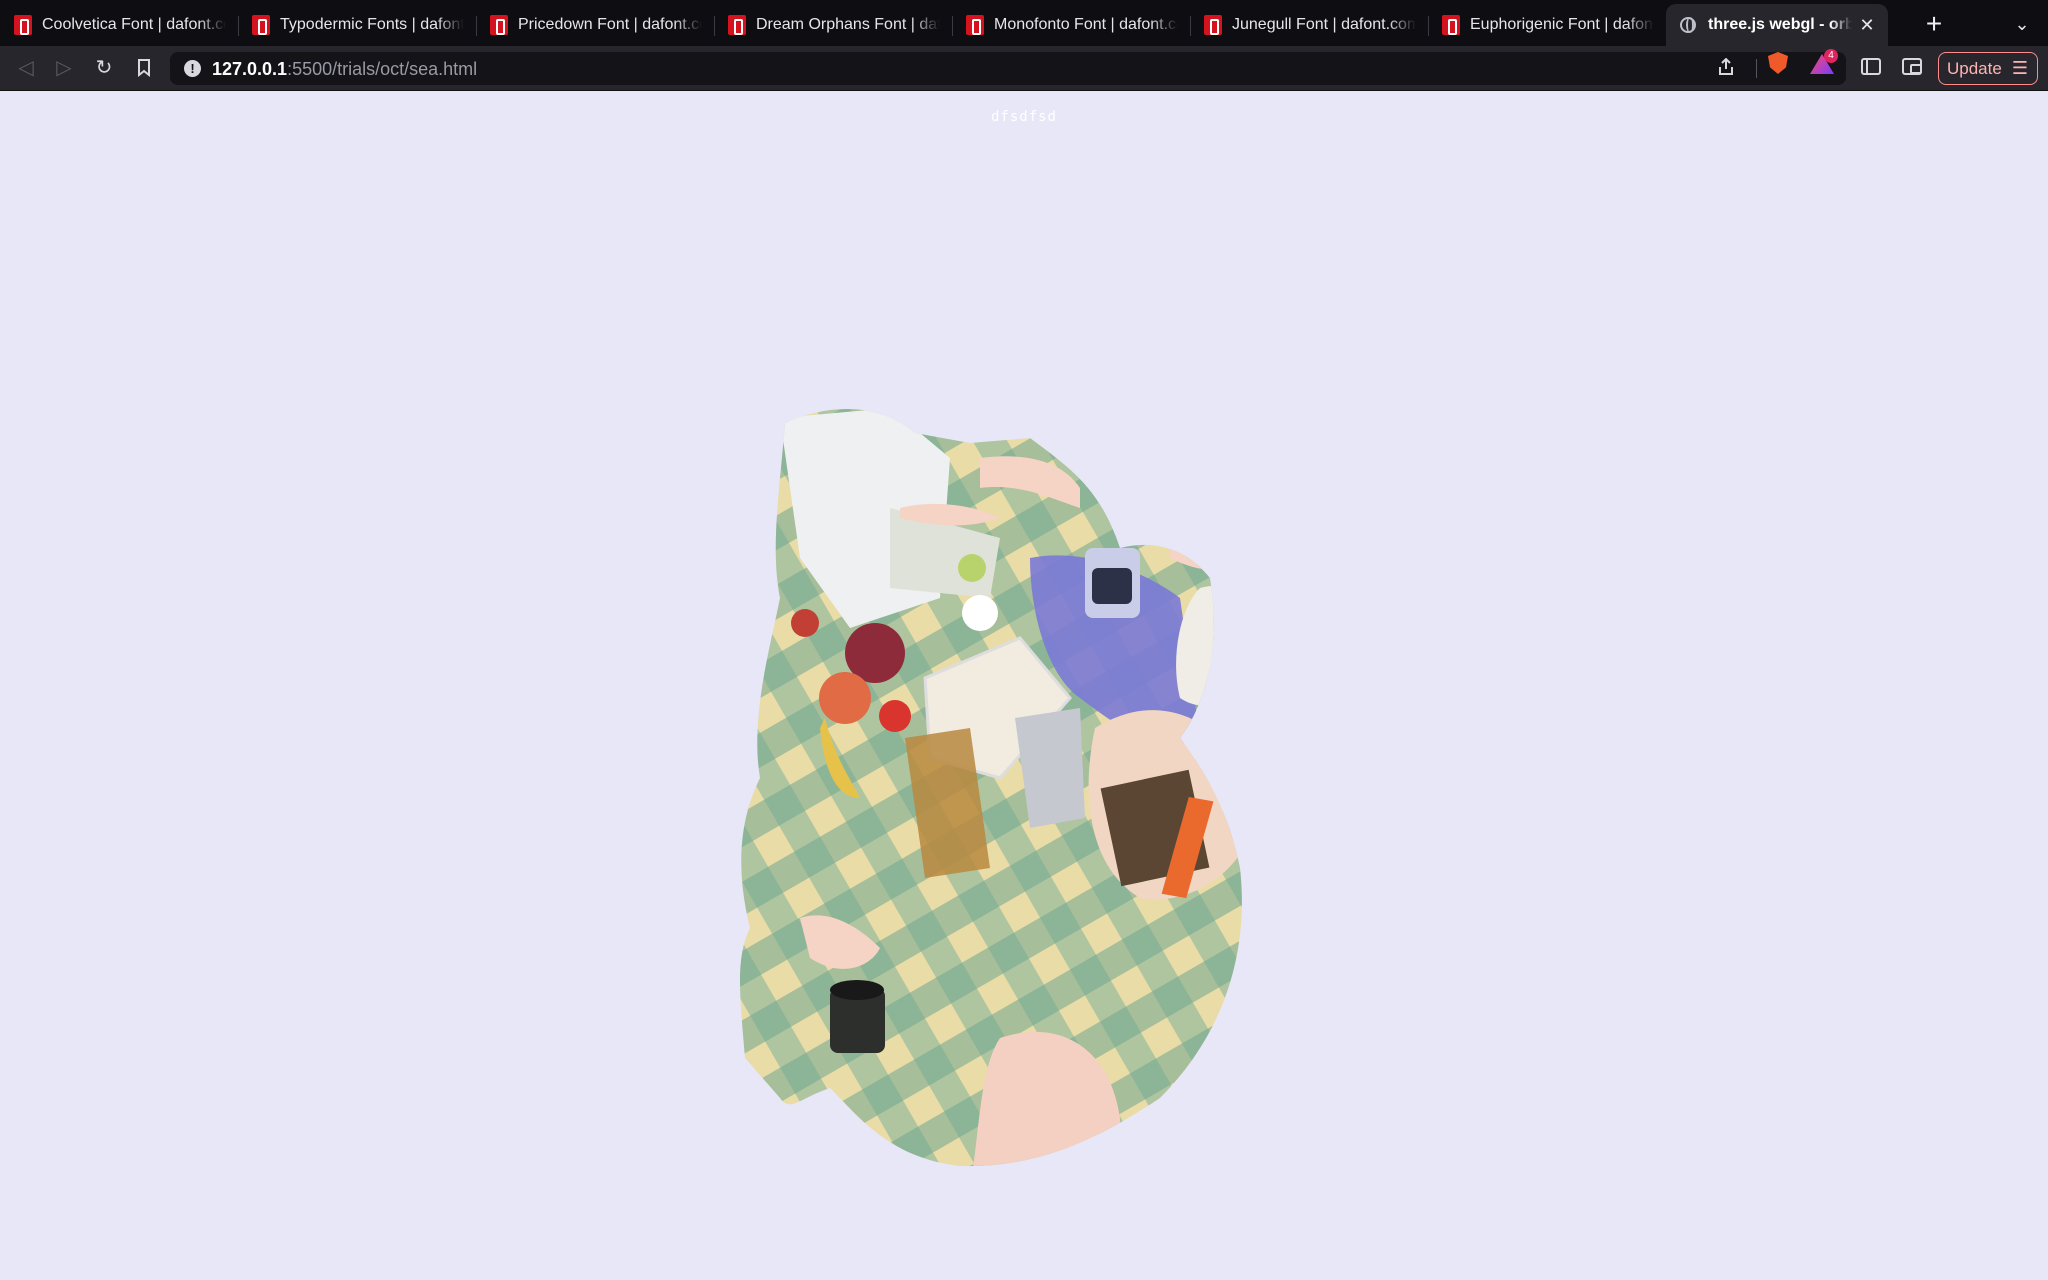 Image resolution: width=2048 pixels, height=1280 pixels. I want to click on tab-1: Typodermic Fonts | dafont.com, so click(357, 25).